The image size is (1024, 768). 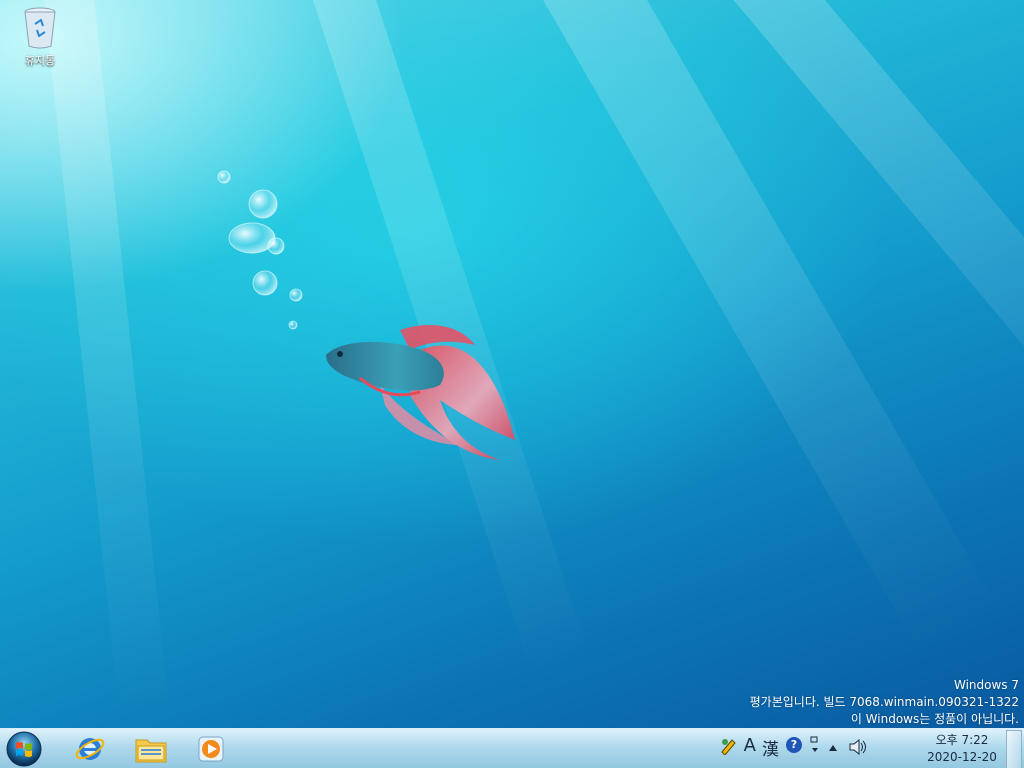 What do you see at coordinates (770, 747) in the screenshot?
I see `hanja-toggle: 漢` at bounding box center [770, 747].